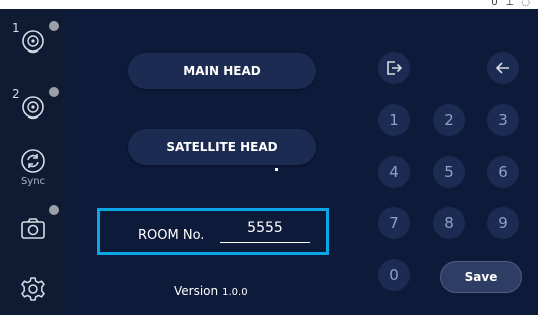 The image size is (538, 315). I want to click on main-head-button: MAIN HEAD, so click(222, 71).